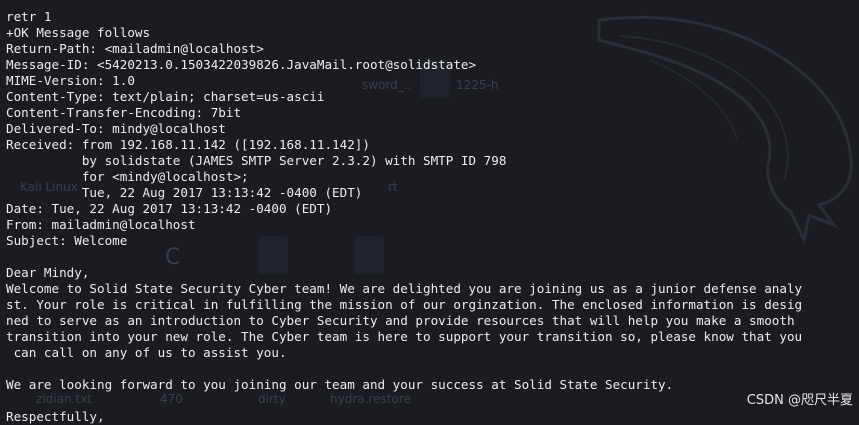 Image resolution: width=859 pixels, height=425 pixels. Describe the element at coordinates (67, 240) in the screenshot. I see `terminal-line: Subject: Welcome` at that location.